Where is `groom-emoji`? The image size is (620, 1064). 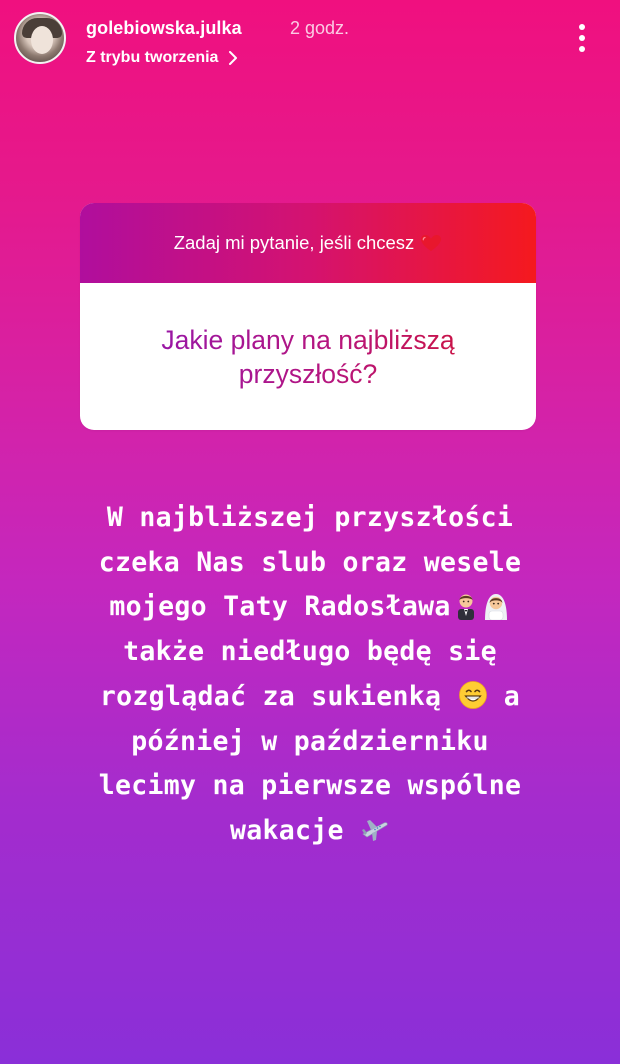
groom-emoji is located at coordinates (465, 607).